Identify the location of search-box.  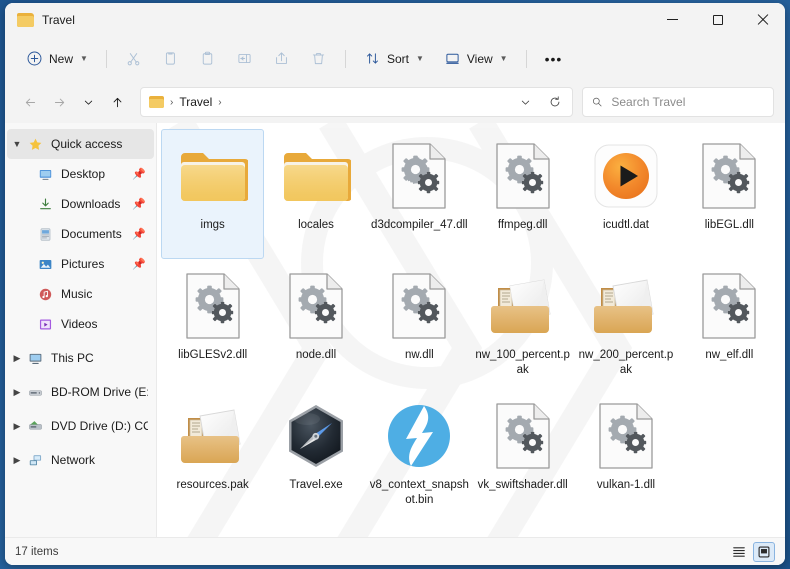
(678, 102).